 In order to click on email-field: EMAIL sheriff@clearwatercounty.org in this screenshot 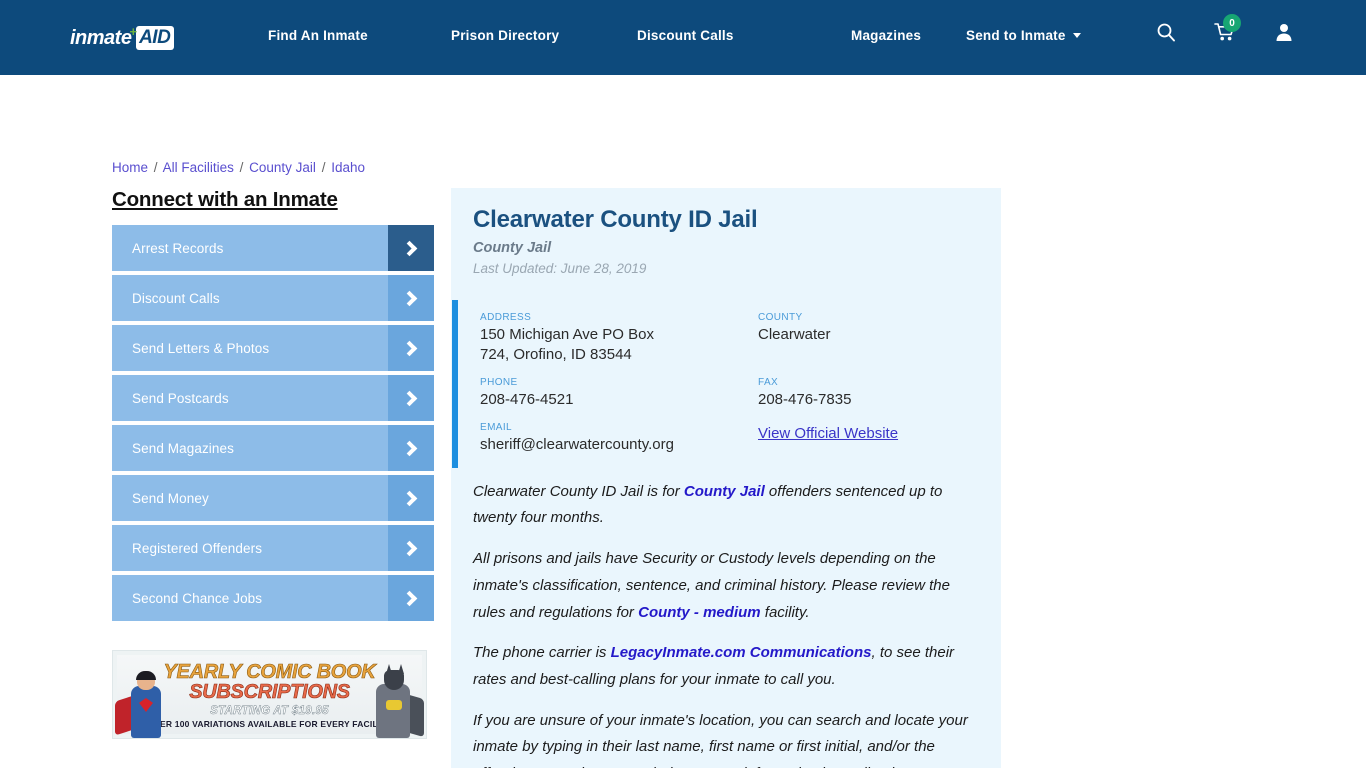, I will do `click(619, 438)`.